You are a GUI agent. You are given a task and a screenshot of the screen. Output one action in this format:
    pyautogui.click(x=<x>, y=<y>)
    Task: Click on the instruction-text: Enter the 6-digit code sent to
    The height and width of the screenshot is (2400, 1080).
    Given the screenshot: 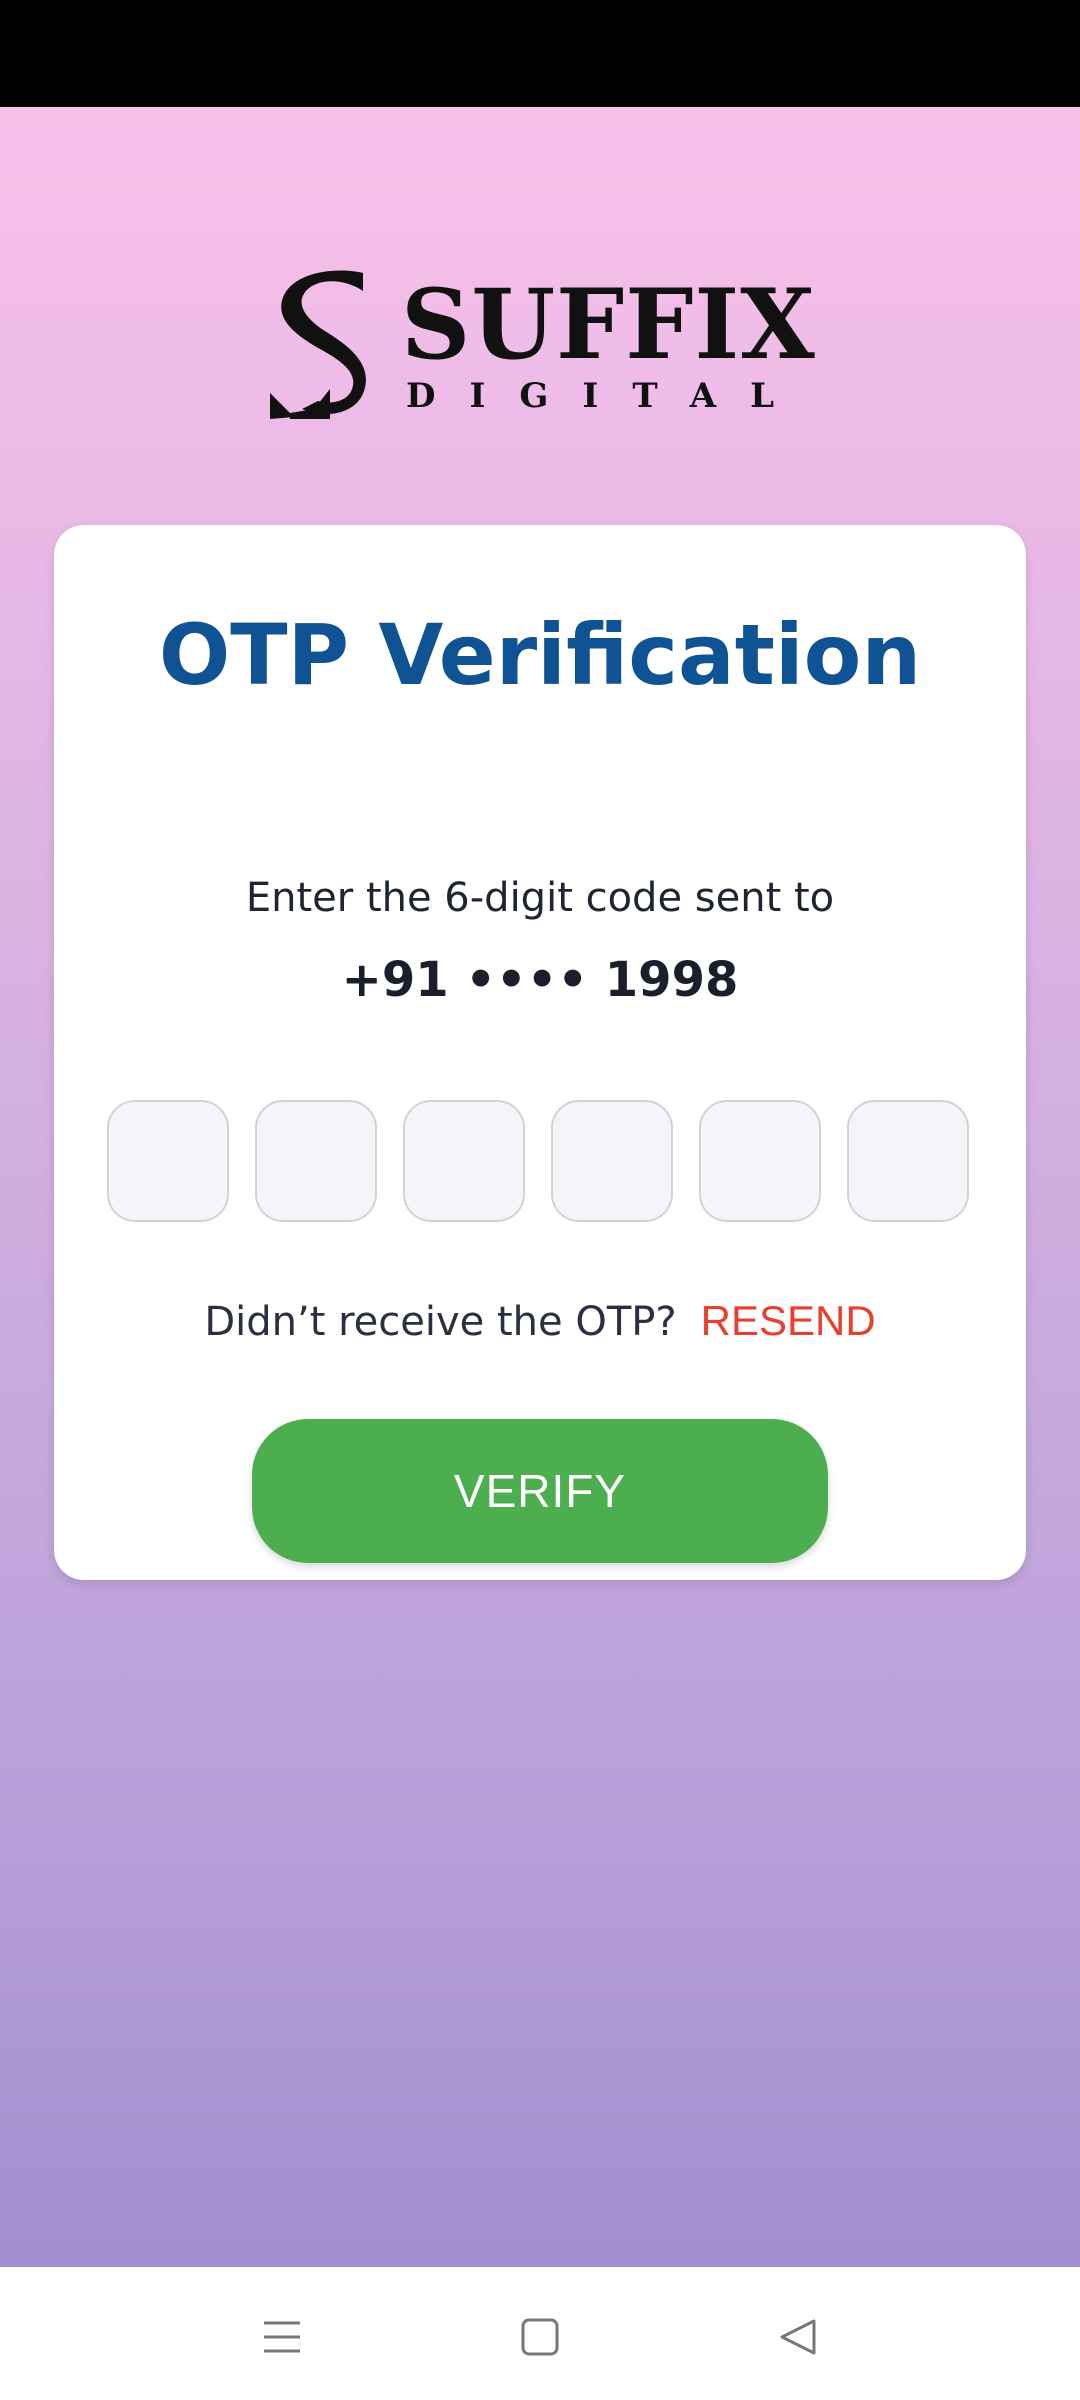 What is the action you would take?
    pyautogui.click(x=540, y=898)
    